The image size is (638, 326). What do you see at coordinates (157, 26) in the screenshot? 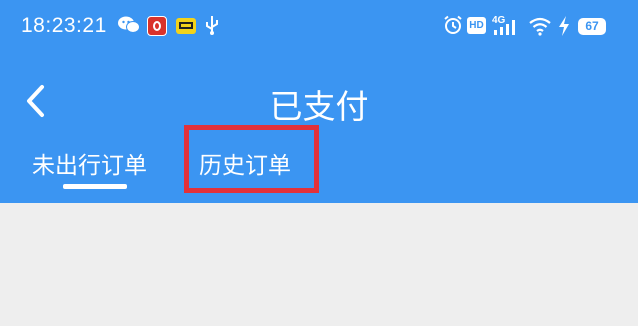
I see `red-app-icon` at bounding box center [157, 26].